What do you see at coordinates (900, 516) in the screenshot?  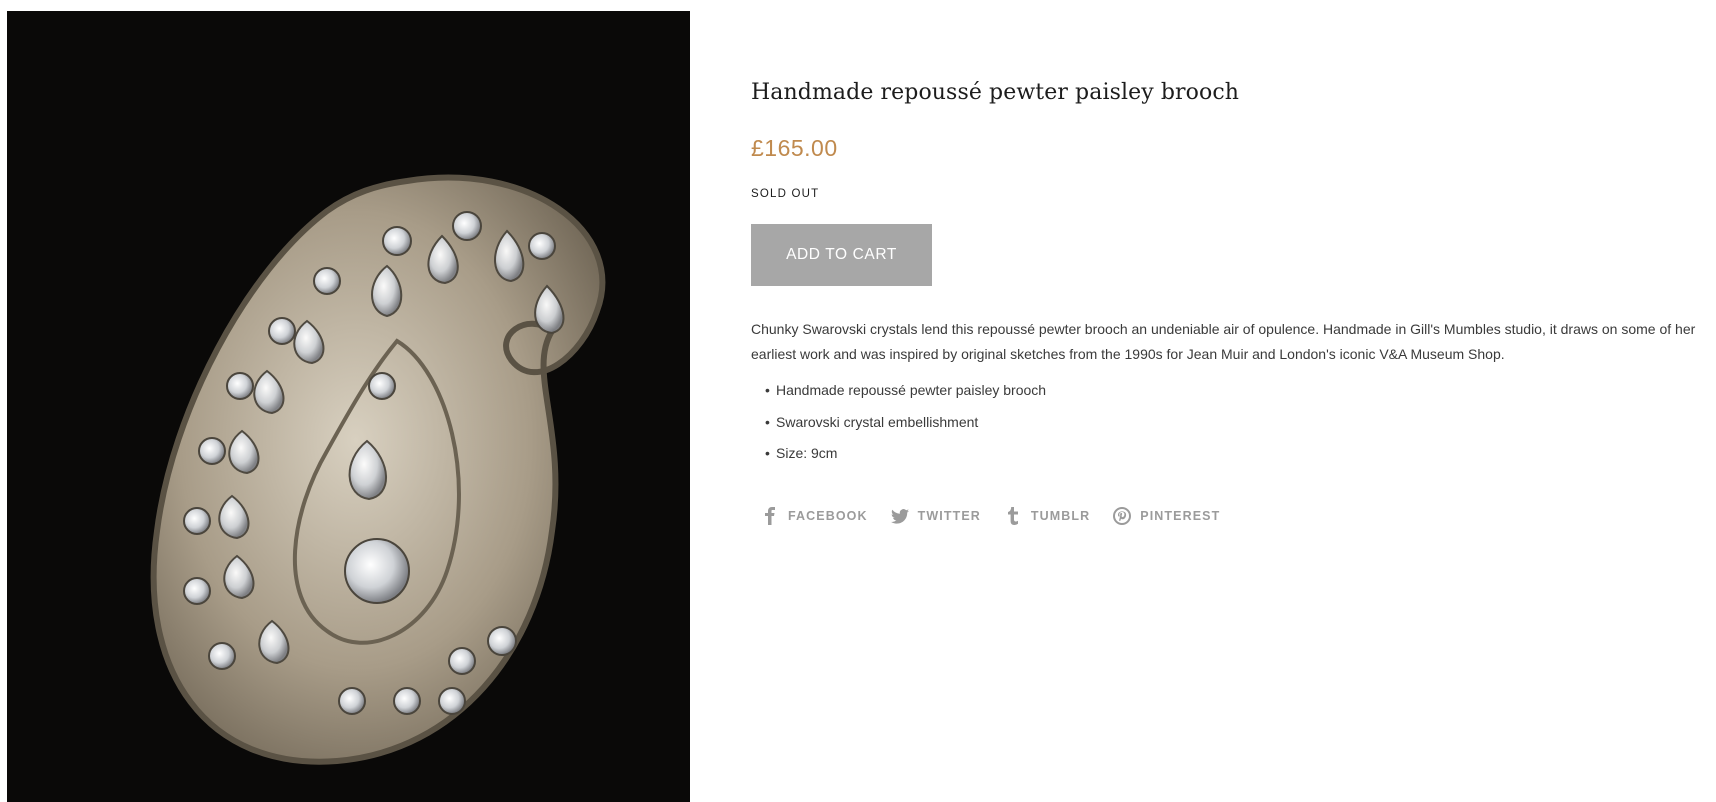 I see `twitter-icon` at bounding box center [900, 516].